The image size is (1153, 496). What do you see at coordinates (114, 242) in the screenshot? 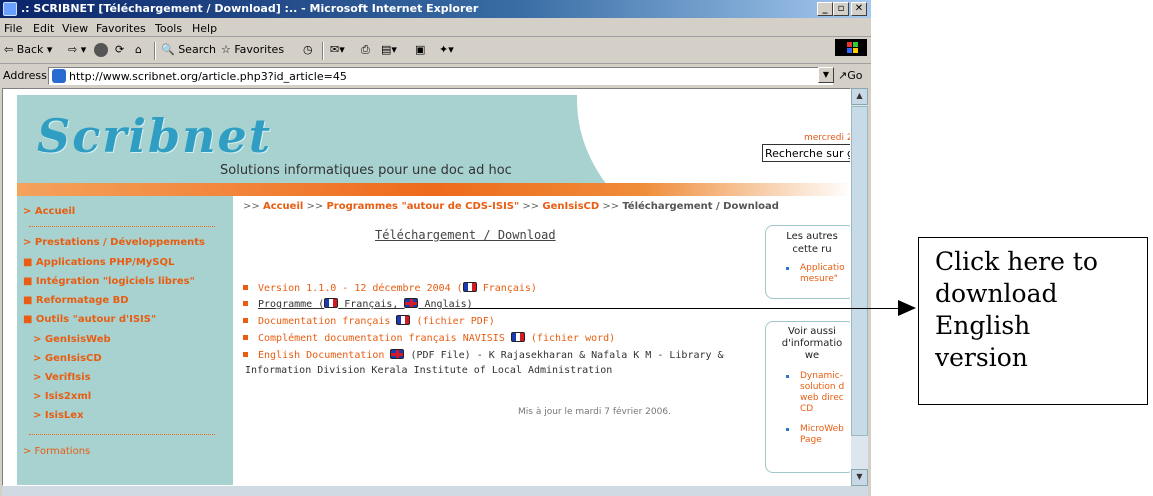
I see `nav-prestations: > Prestations / Développements` at bounding box center [114, 242].